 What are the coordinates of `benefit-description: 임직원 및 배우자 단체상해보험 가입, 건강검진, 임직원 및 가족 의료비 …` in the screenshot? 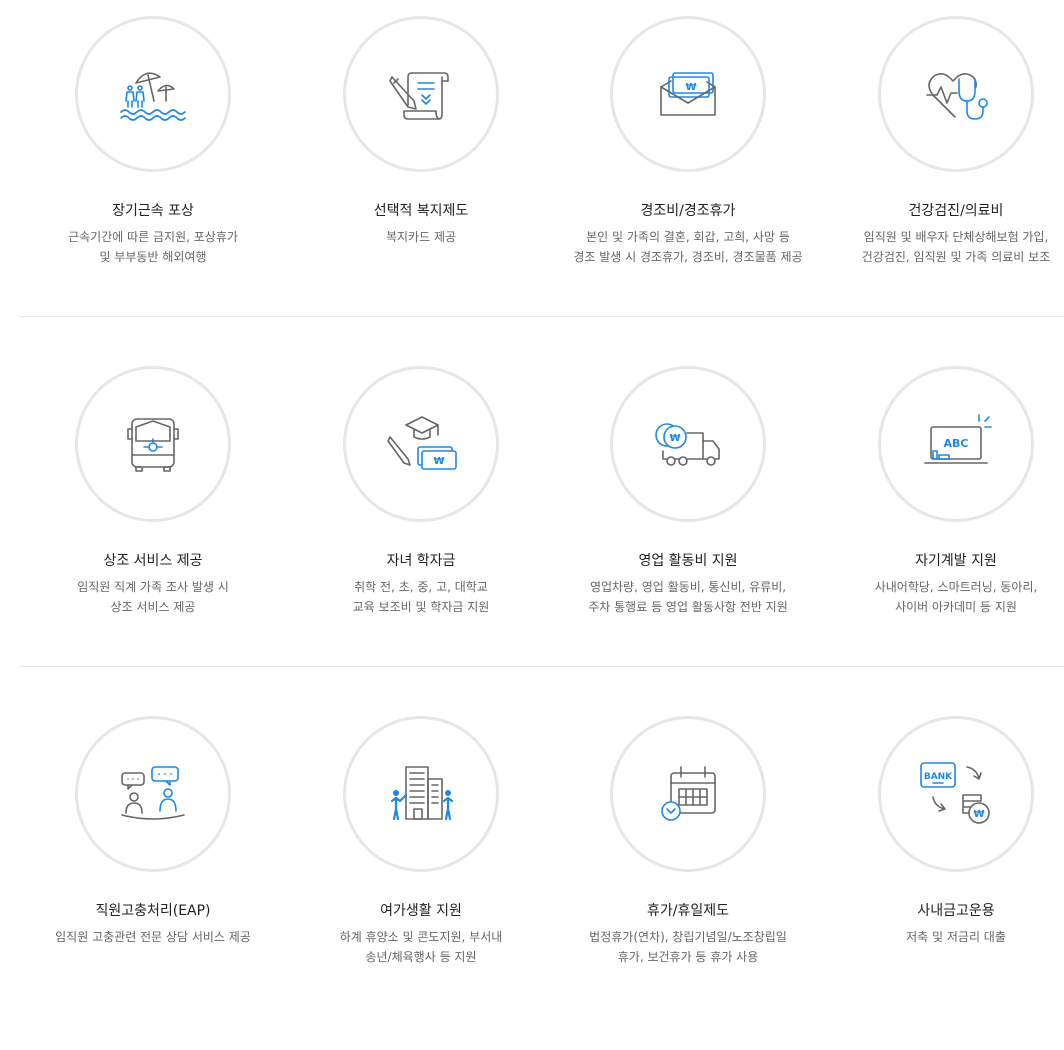 It's located at (943, 247).